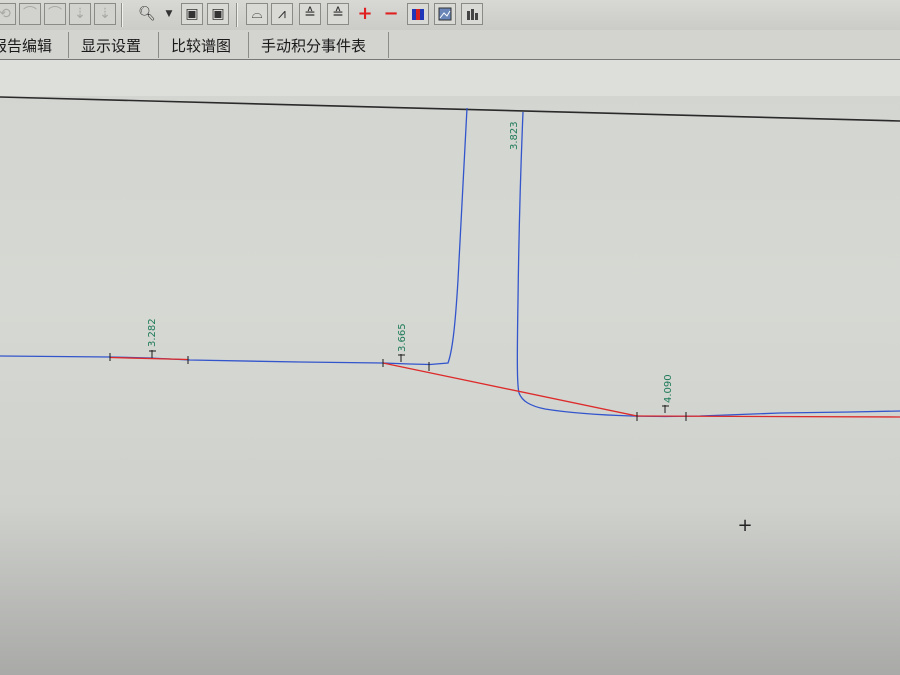 The width and height of the screenshot is (900, 675). Describe the element at coordinates (668, 388) in the screenshot. I see `peak-label: 4.090` at that location.